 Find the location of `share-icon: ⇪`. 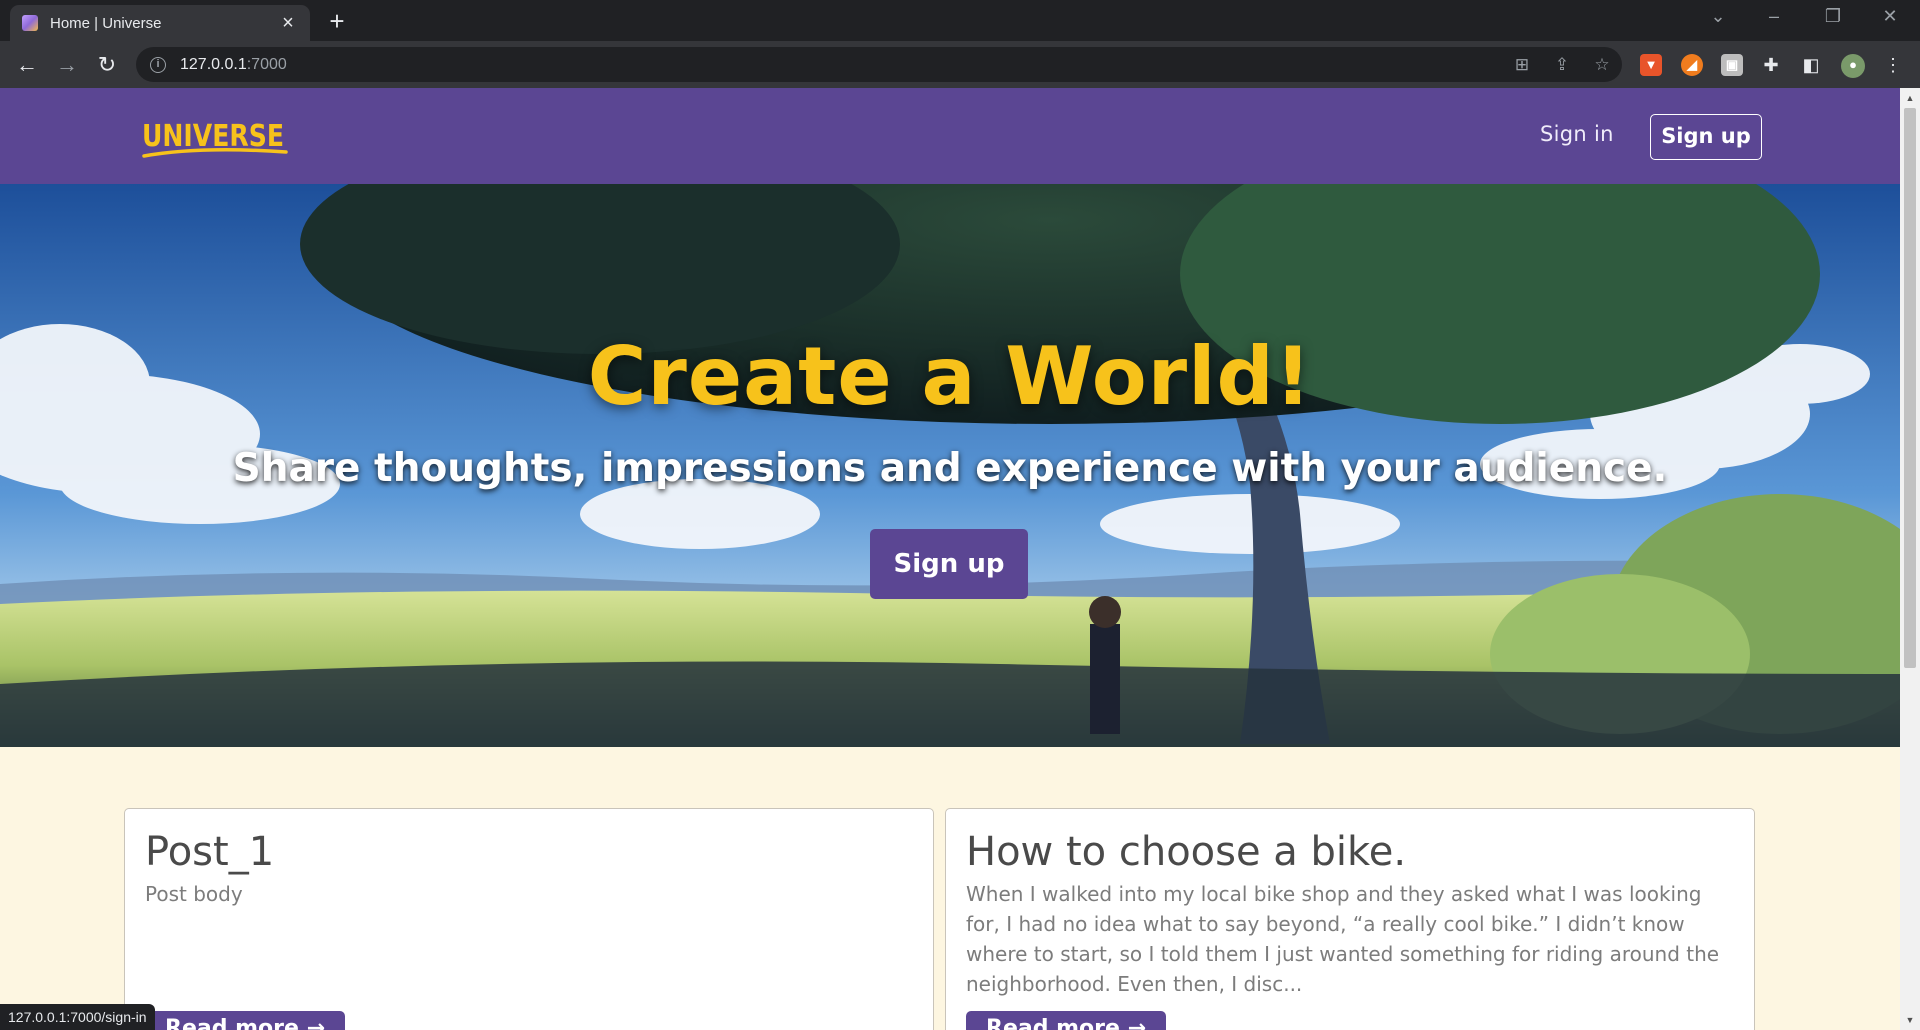

share-icon: ⇪ is located at coordinates (1562, 65).